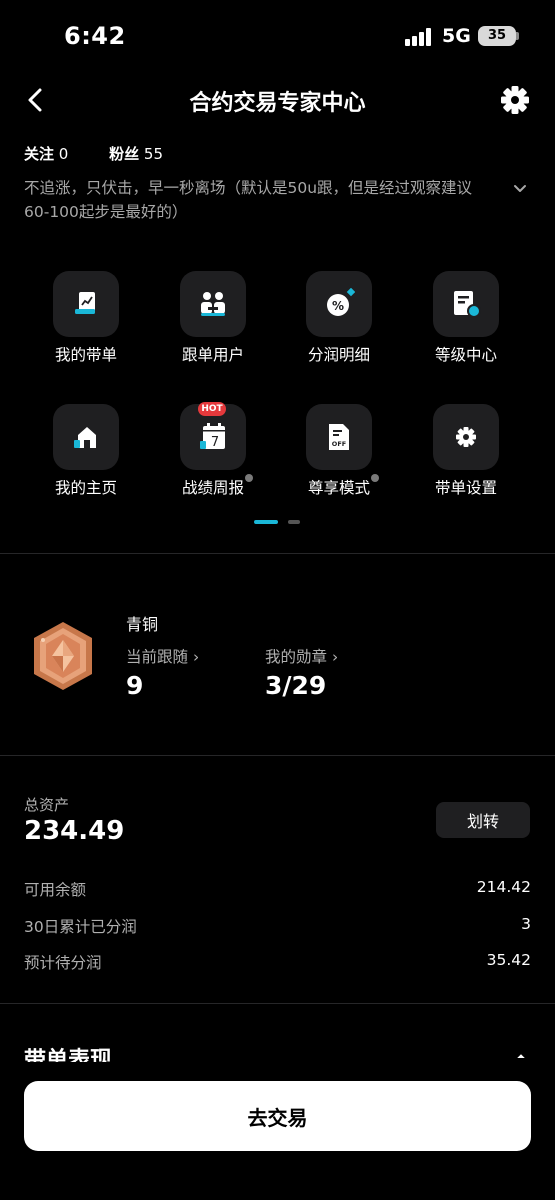 The width and height of the screenshot is (555, 1200). I want to click on medals-link: 我的勋章 ›, so click(301, 656).